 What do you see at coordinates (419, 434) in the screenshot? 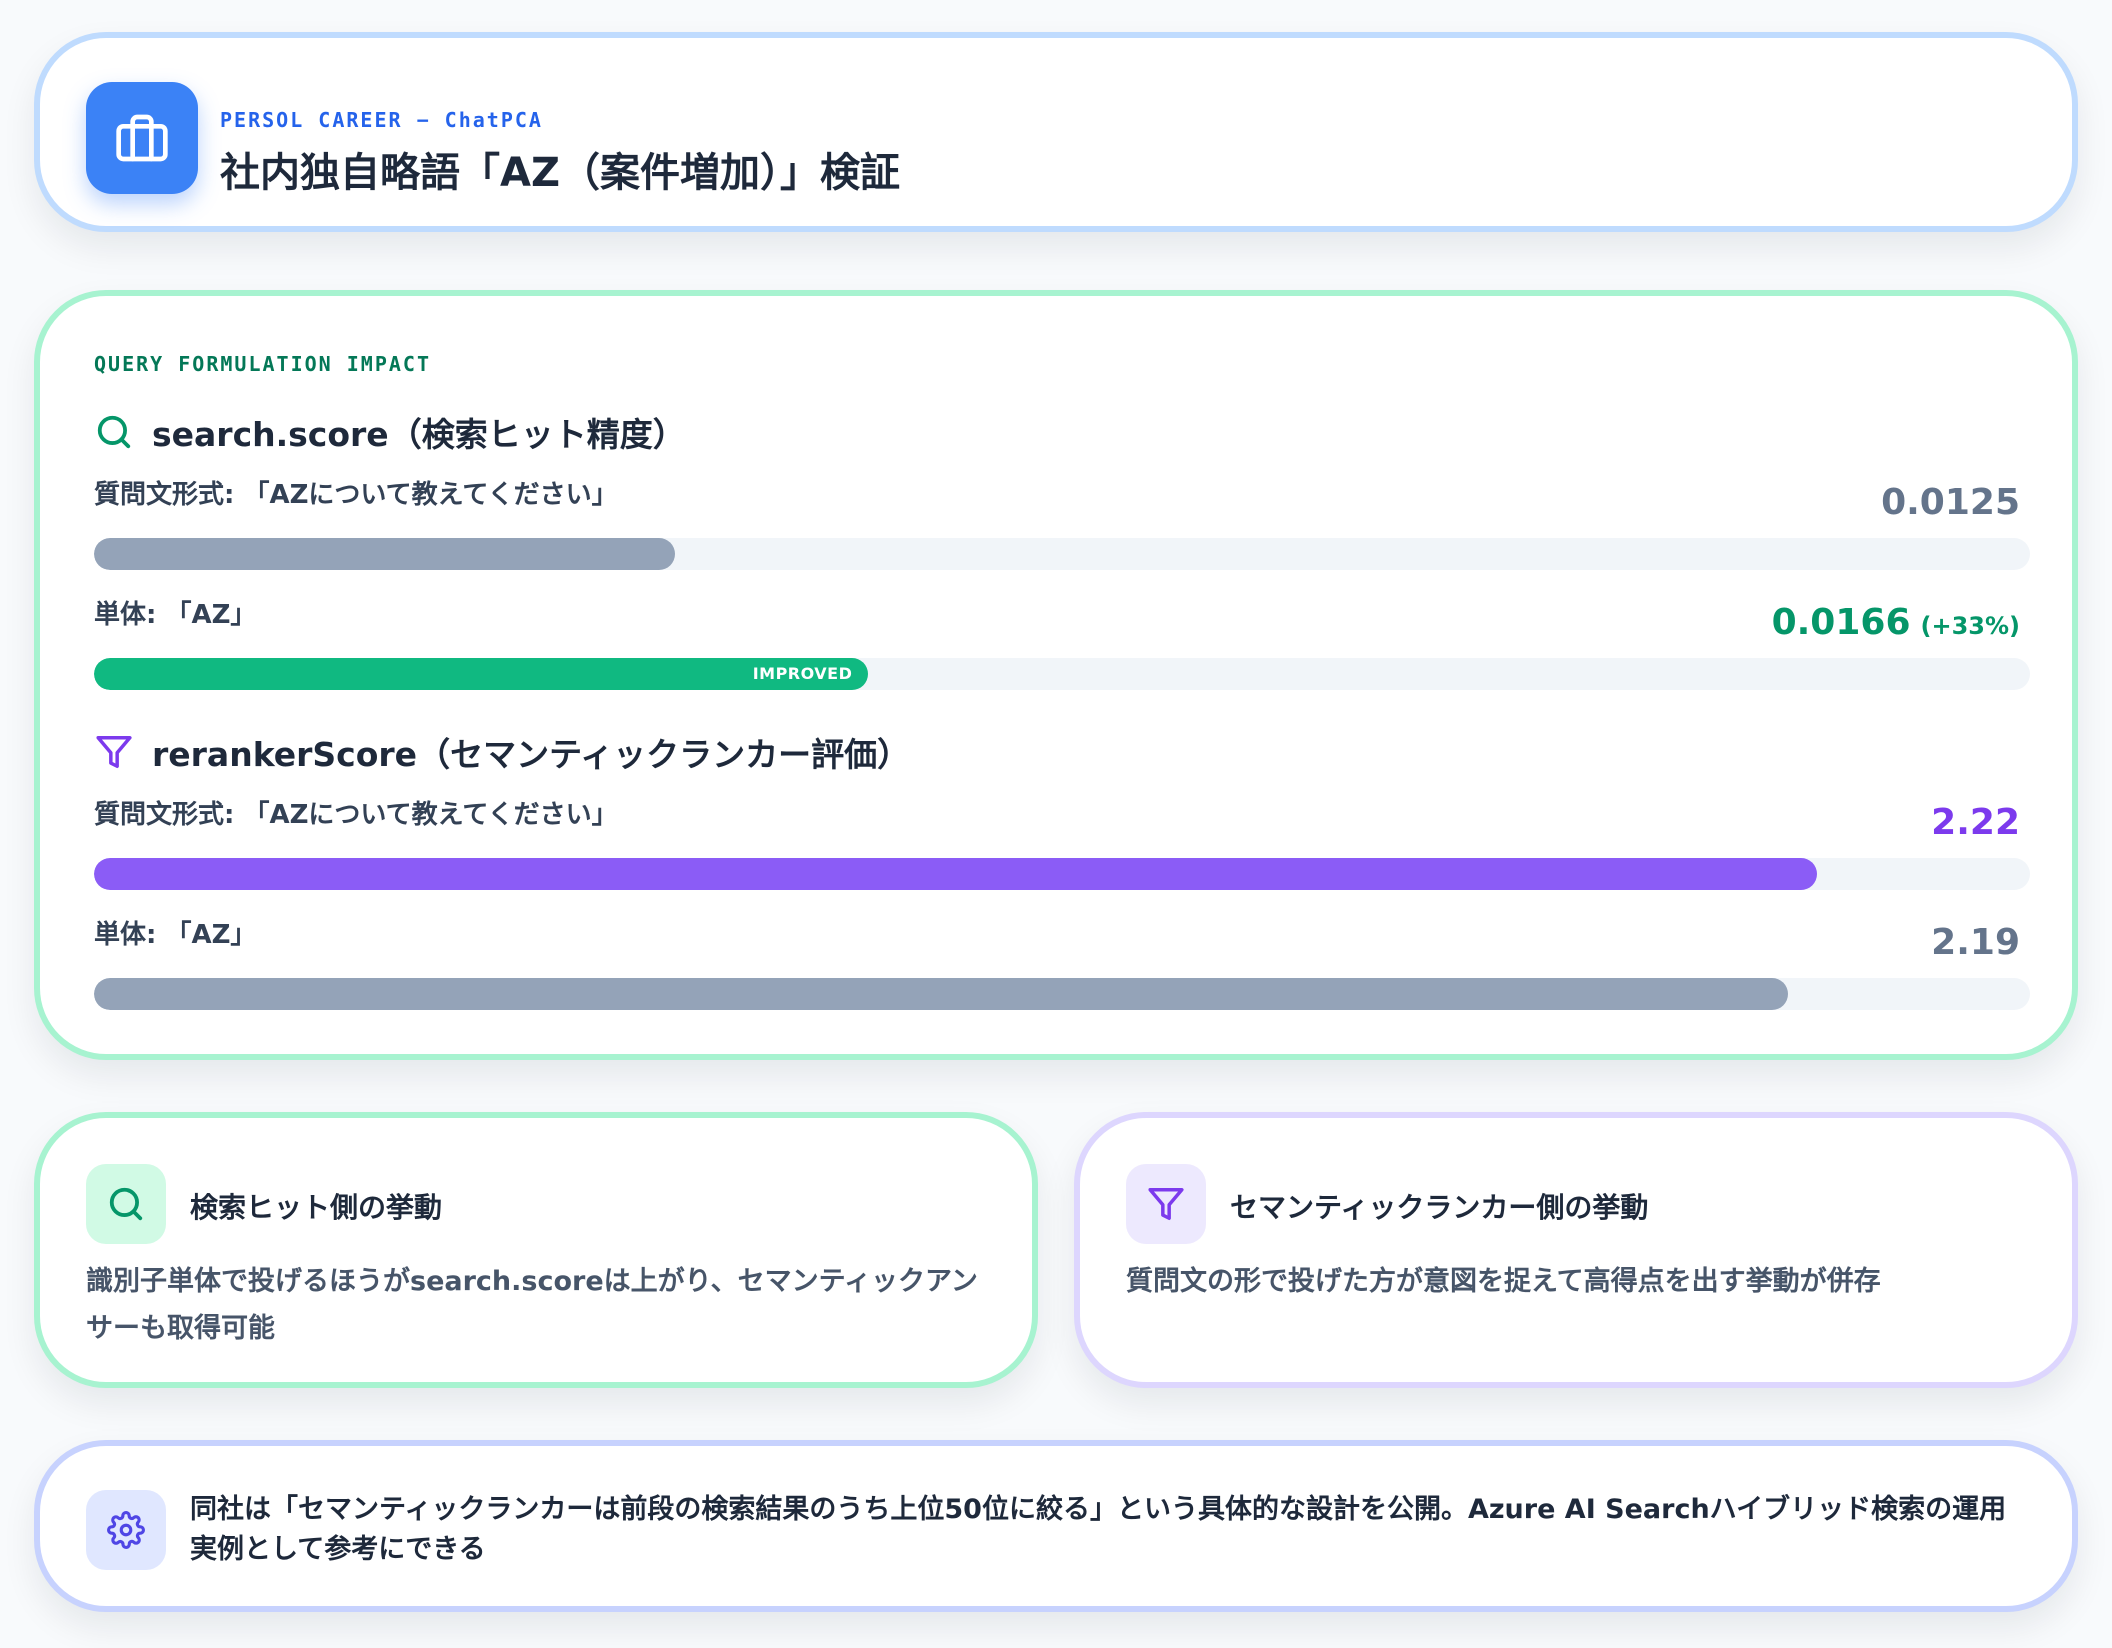
I see `search-score-title-text: search.score（検索ヒット精度）` at bounding box center [419, 434].